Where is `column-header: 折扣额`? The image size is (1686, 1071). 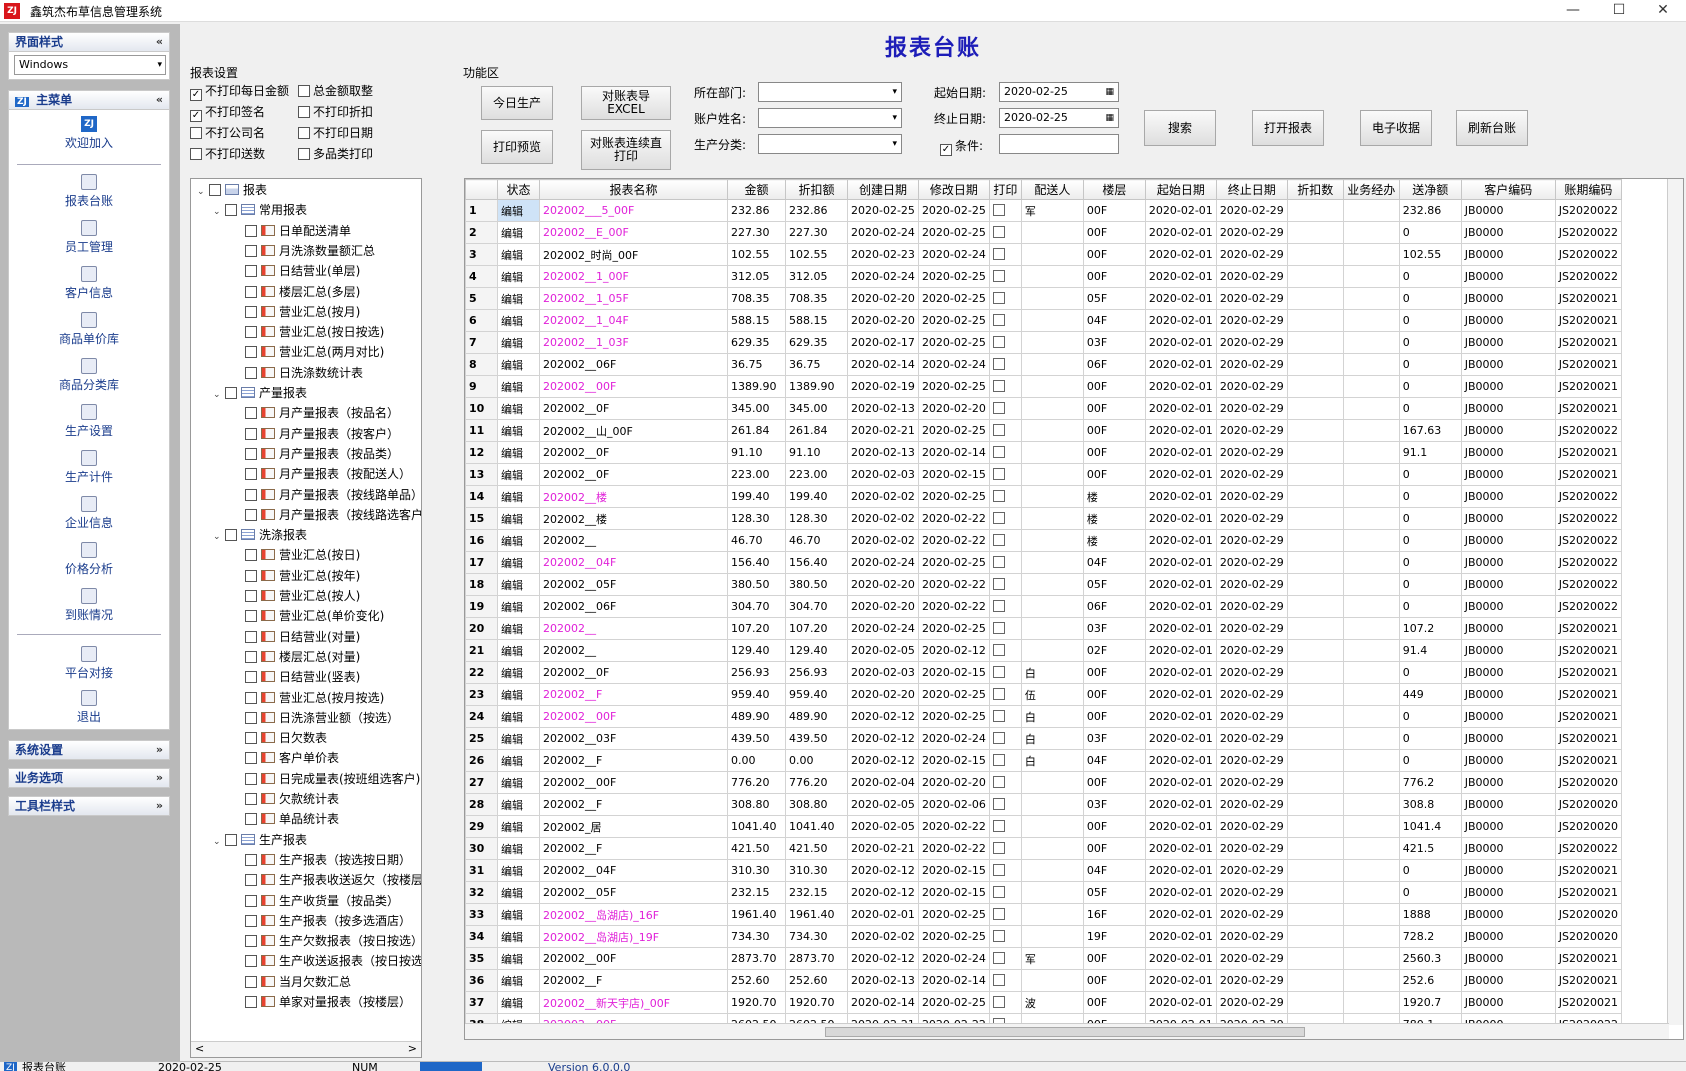 column-header: 折扣额 is located at coordinates (816, 189).